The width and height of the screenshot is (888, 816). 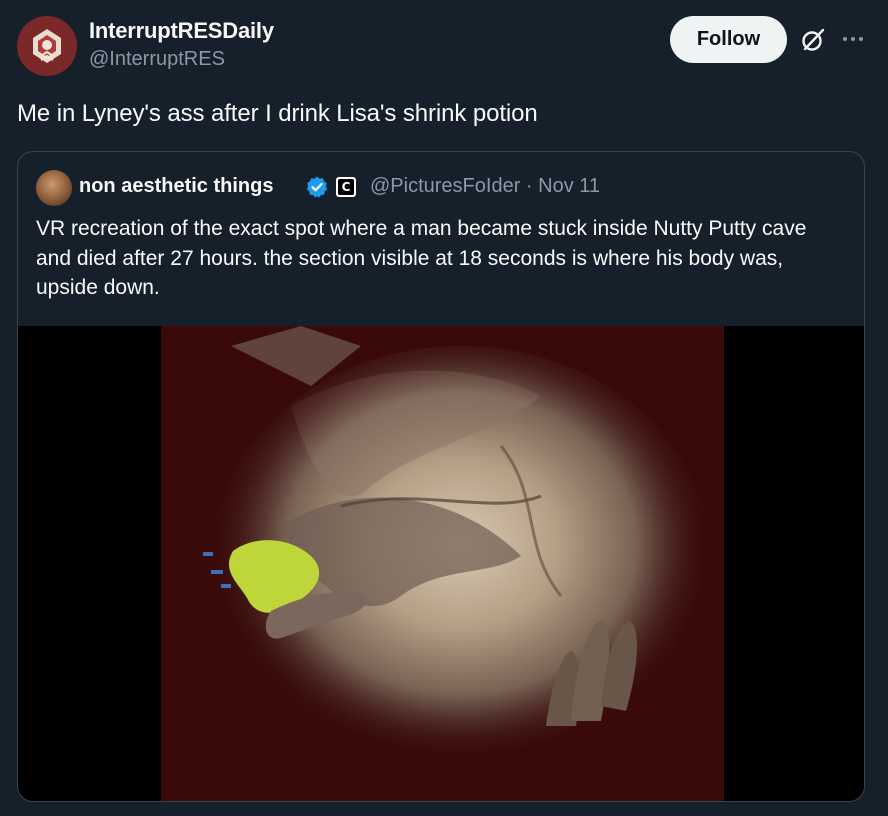 What do you see at coordinates (853, 39) in the screenshot?
I see `more-icon` at bounding box center [853, 39].